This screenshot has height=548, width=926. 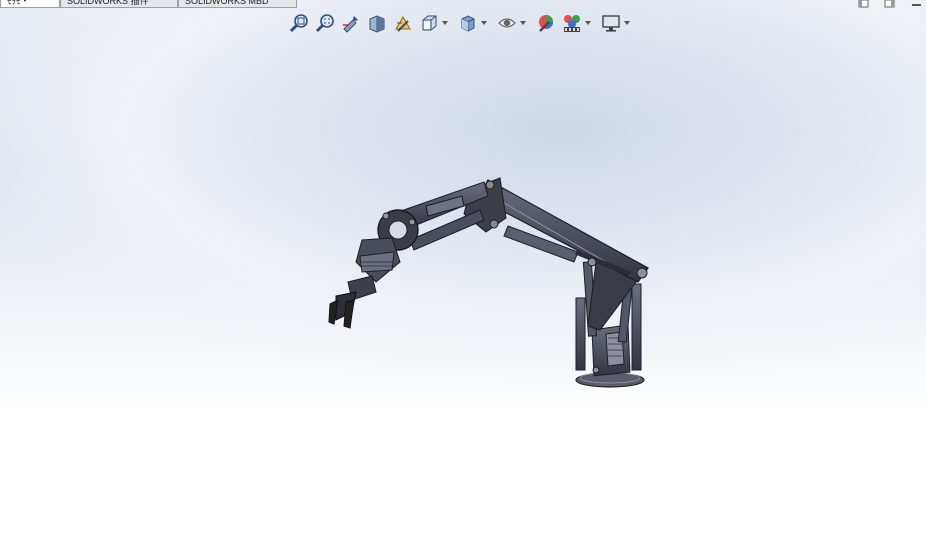 What do you see at coordinates (580, 334) in the screenshot?
I see `base-cylinder-left` at bounding box center [580, 334].